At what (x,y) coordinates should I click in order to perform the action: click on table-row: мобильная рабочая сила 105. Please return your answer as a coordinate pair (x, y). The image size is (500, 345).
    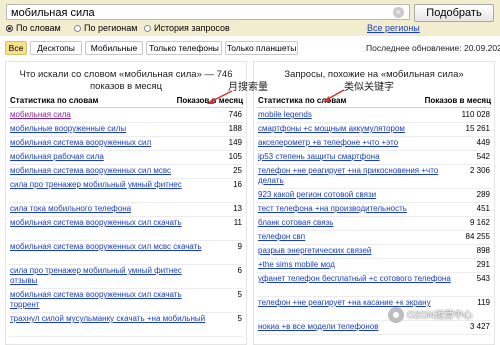
    Looking at the image, I should click on (126, 157).